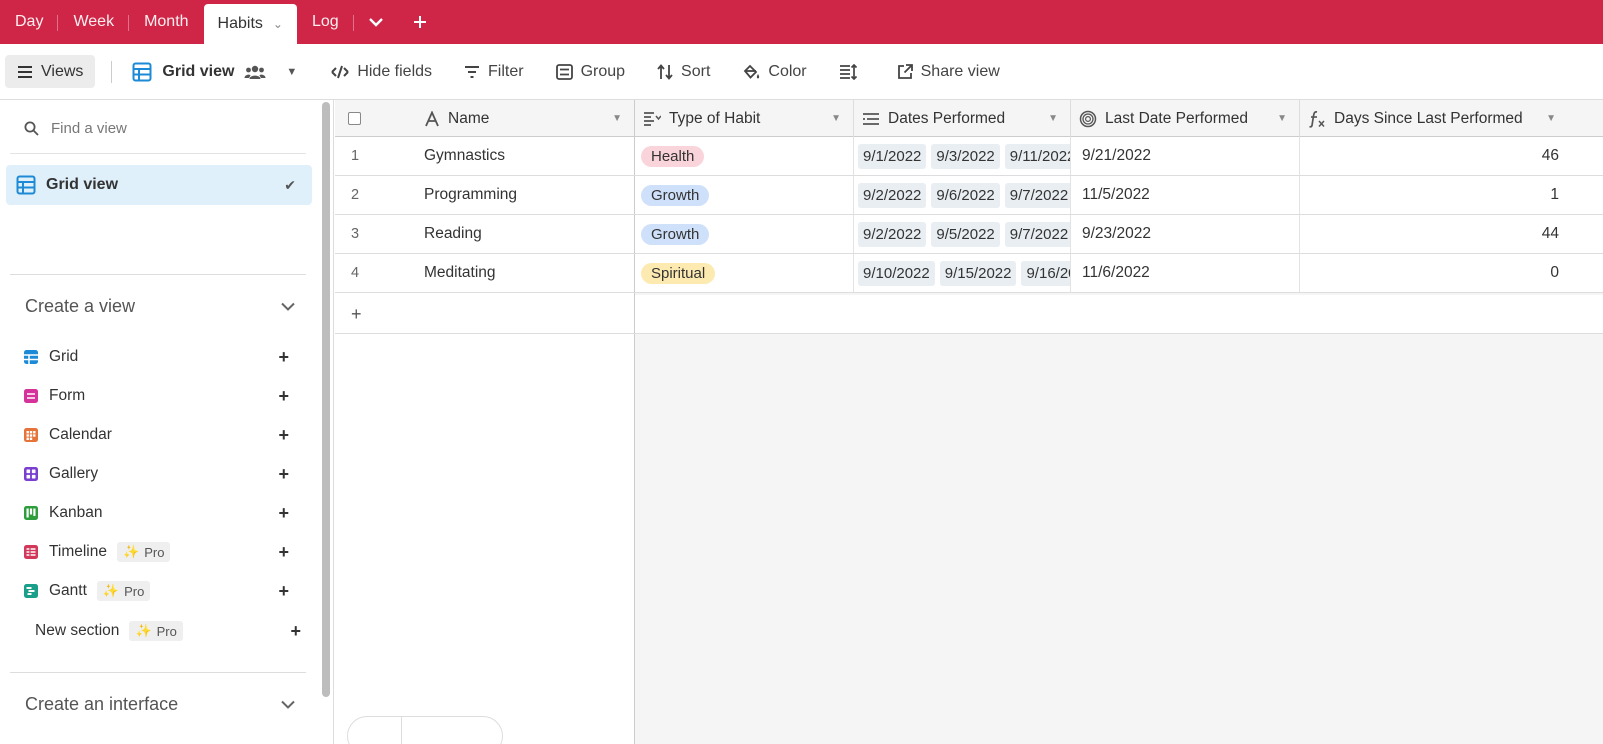  Describe the element at coordinates (31, 396) in the screenshot. I see `form-view-icon` at that location.